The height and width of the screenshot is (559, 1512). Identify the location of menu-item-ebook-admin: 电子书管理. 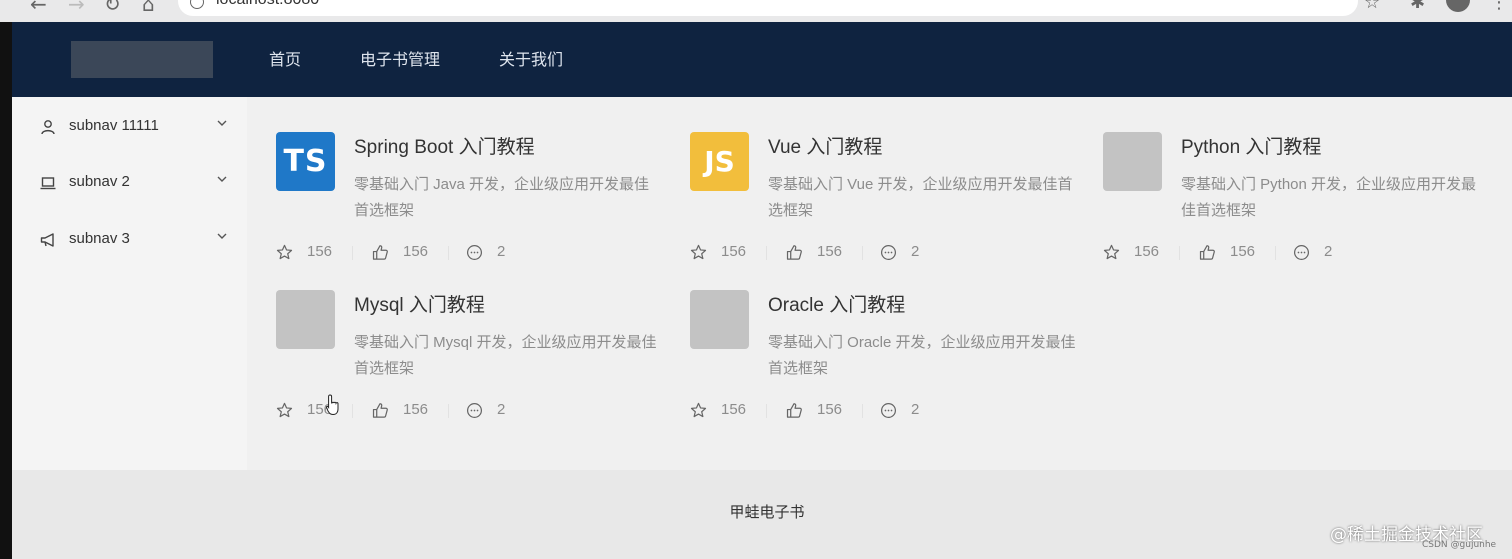
(400, 59).